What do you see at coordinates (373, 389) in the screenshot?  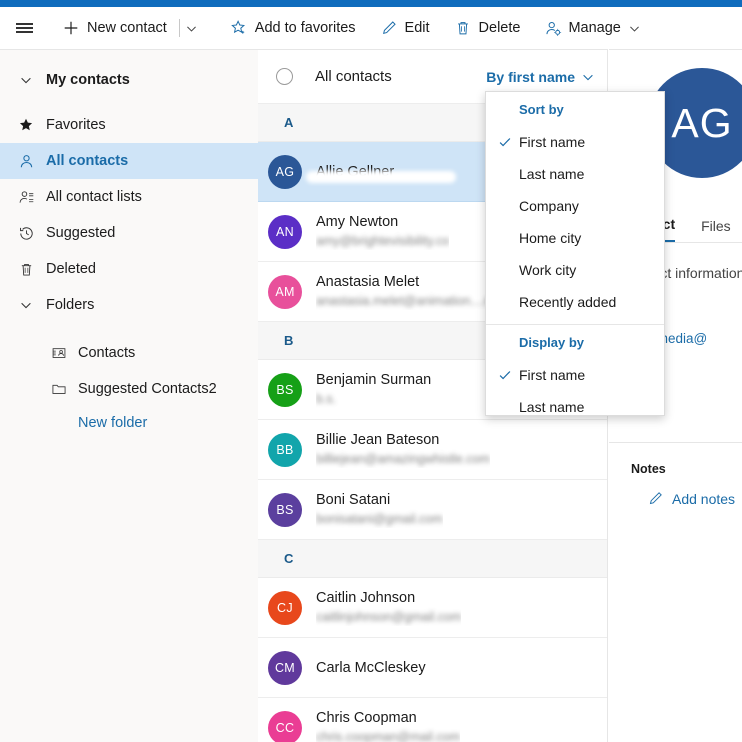 I see `contact-info: Benjamin Surman b.s.` at bounding box center [373, 389].